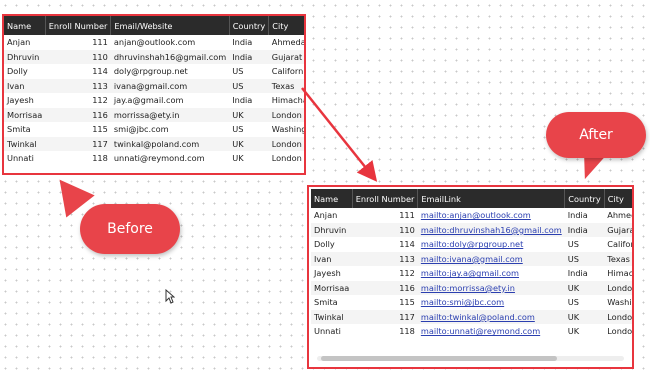  I want to click on before-callout-label: Before, so click(130, 229).